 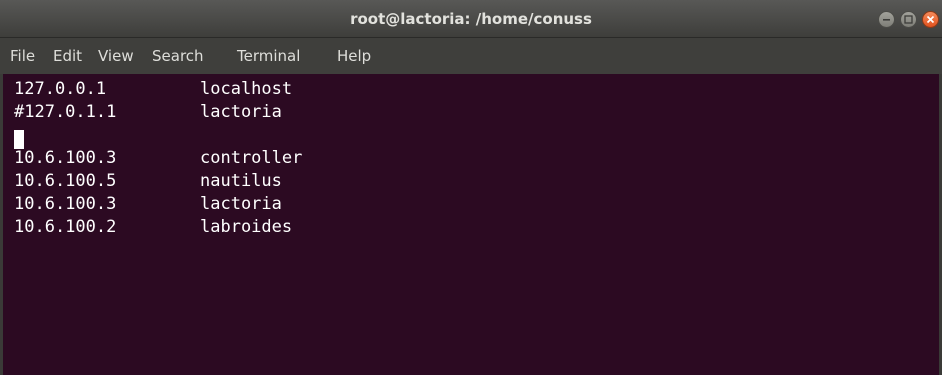 I want to click on close-icon, so click(x=930, y=19).